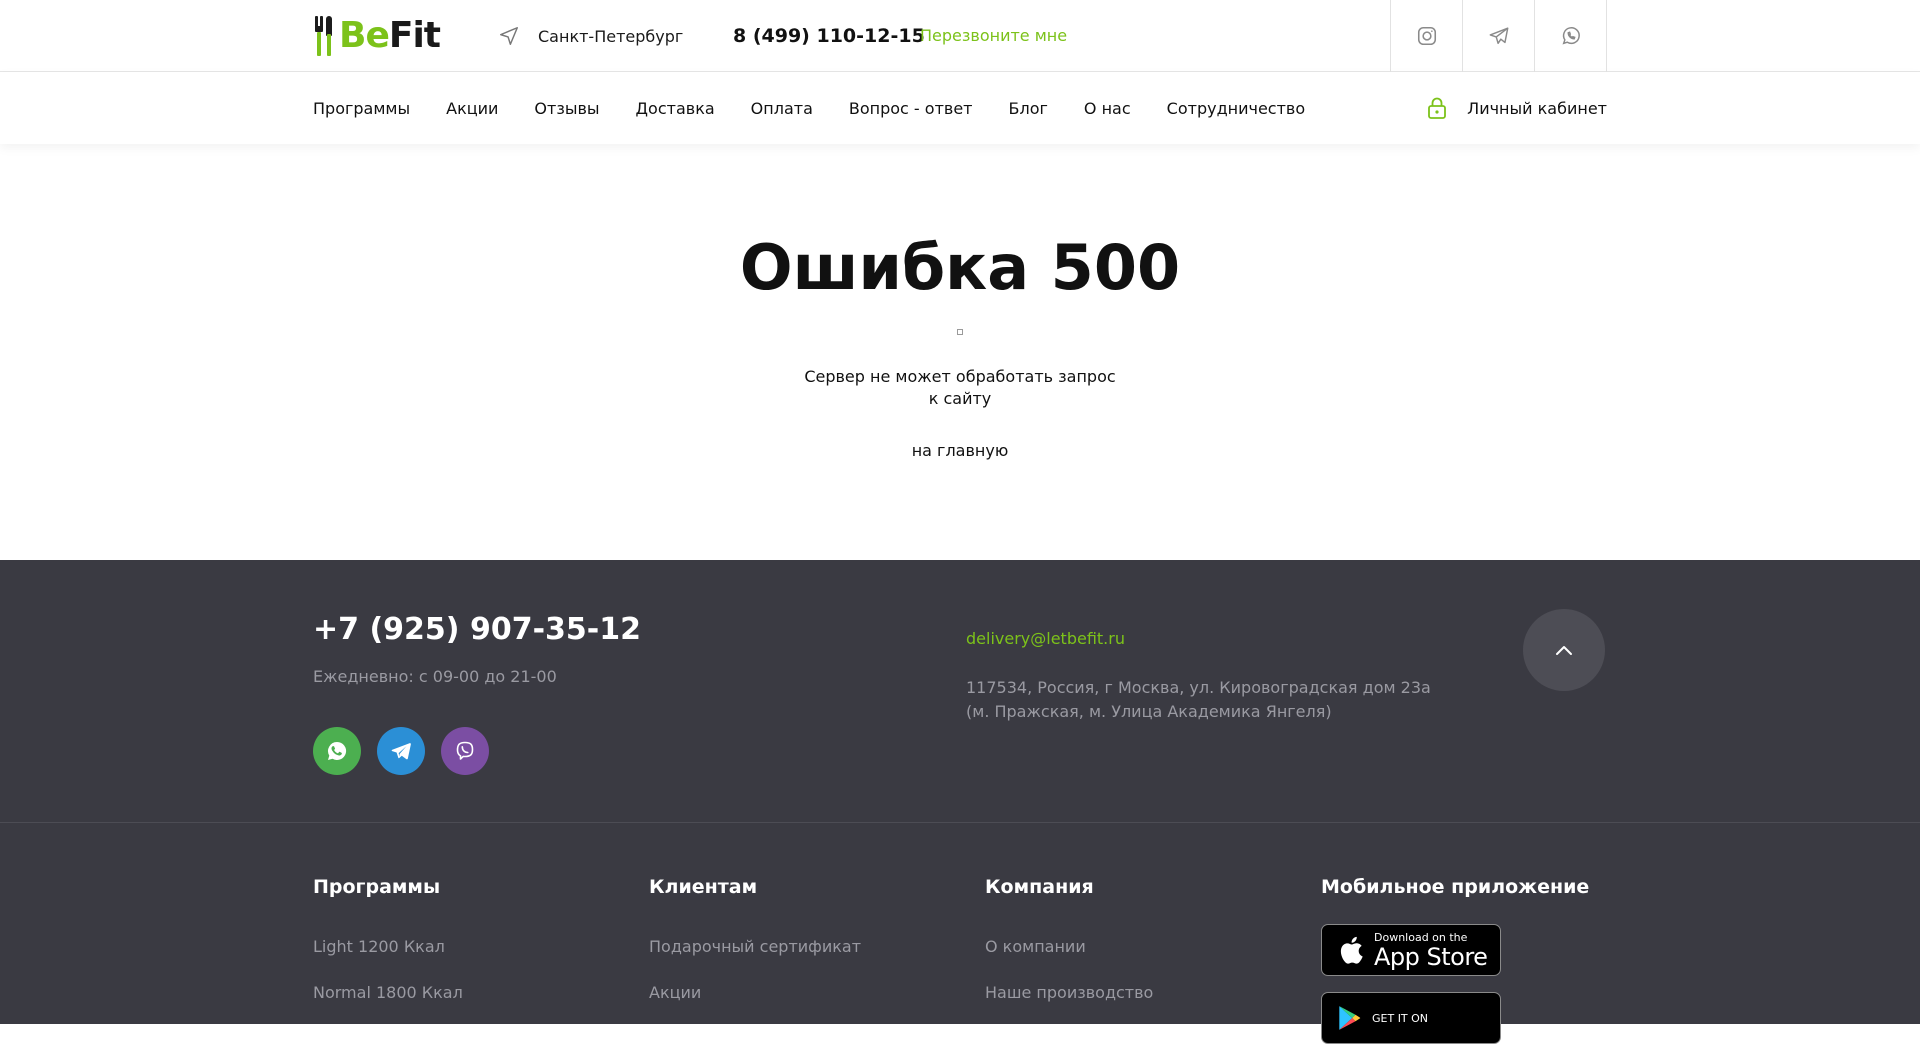 The image size is (1920, 1044). Describe the element at coordinates (1455, 887) in the screenshot. I see `footer-column-title: Мобильное приложение` at that location.